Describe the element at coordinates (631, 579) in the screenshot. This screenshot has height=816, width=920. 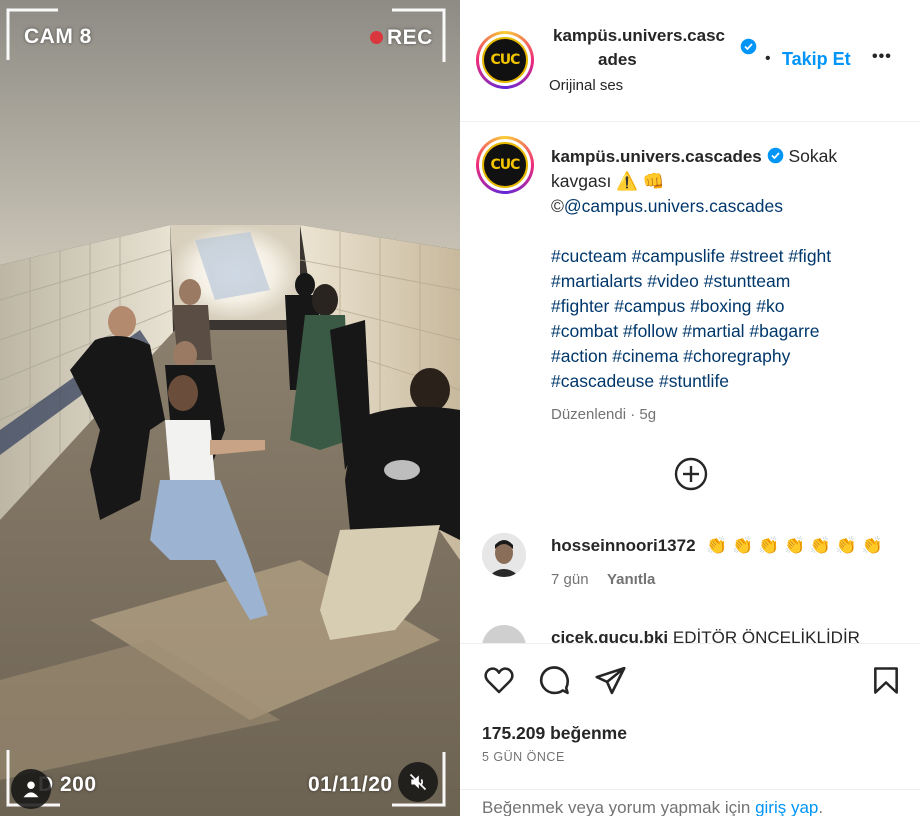
I see `reply-button: Yanıtla` at that location.